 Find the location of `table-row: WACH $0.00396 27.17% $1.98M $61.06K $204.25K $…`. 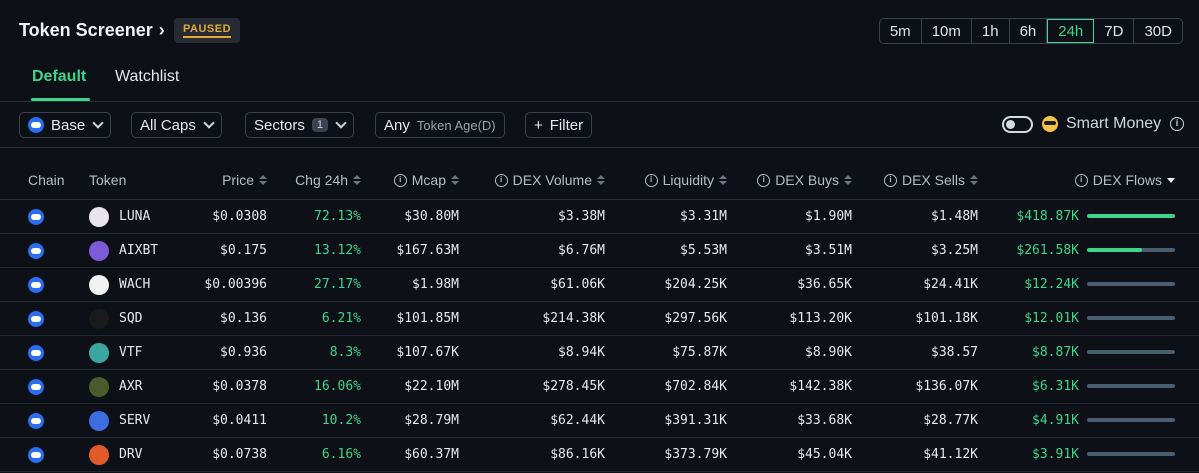

table-row: WACH $0.00396 27.17% $1.98M $61.06K $204.25K $… is located at coordinates (599, 285).